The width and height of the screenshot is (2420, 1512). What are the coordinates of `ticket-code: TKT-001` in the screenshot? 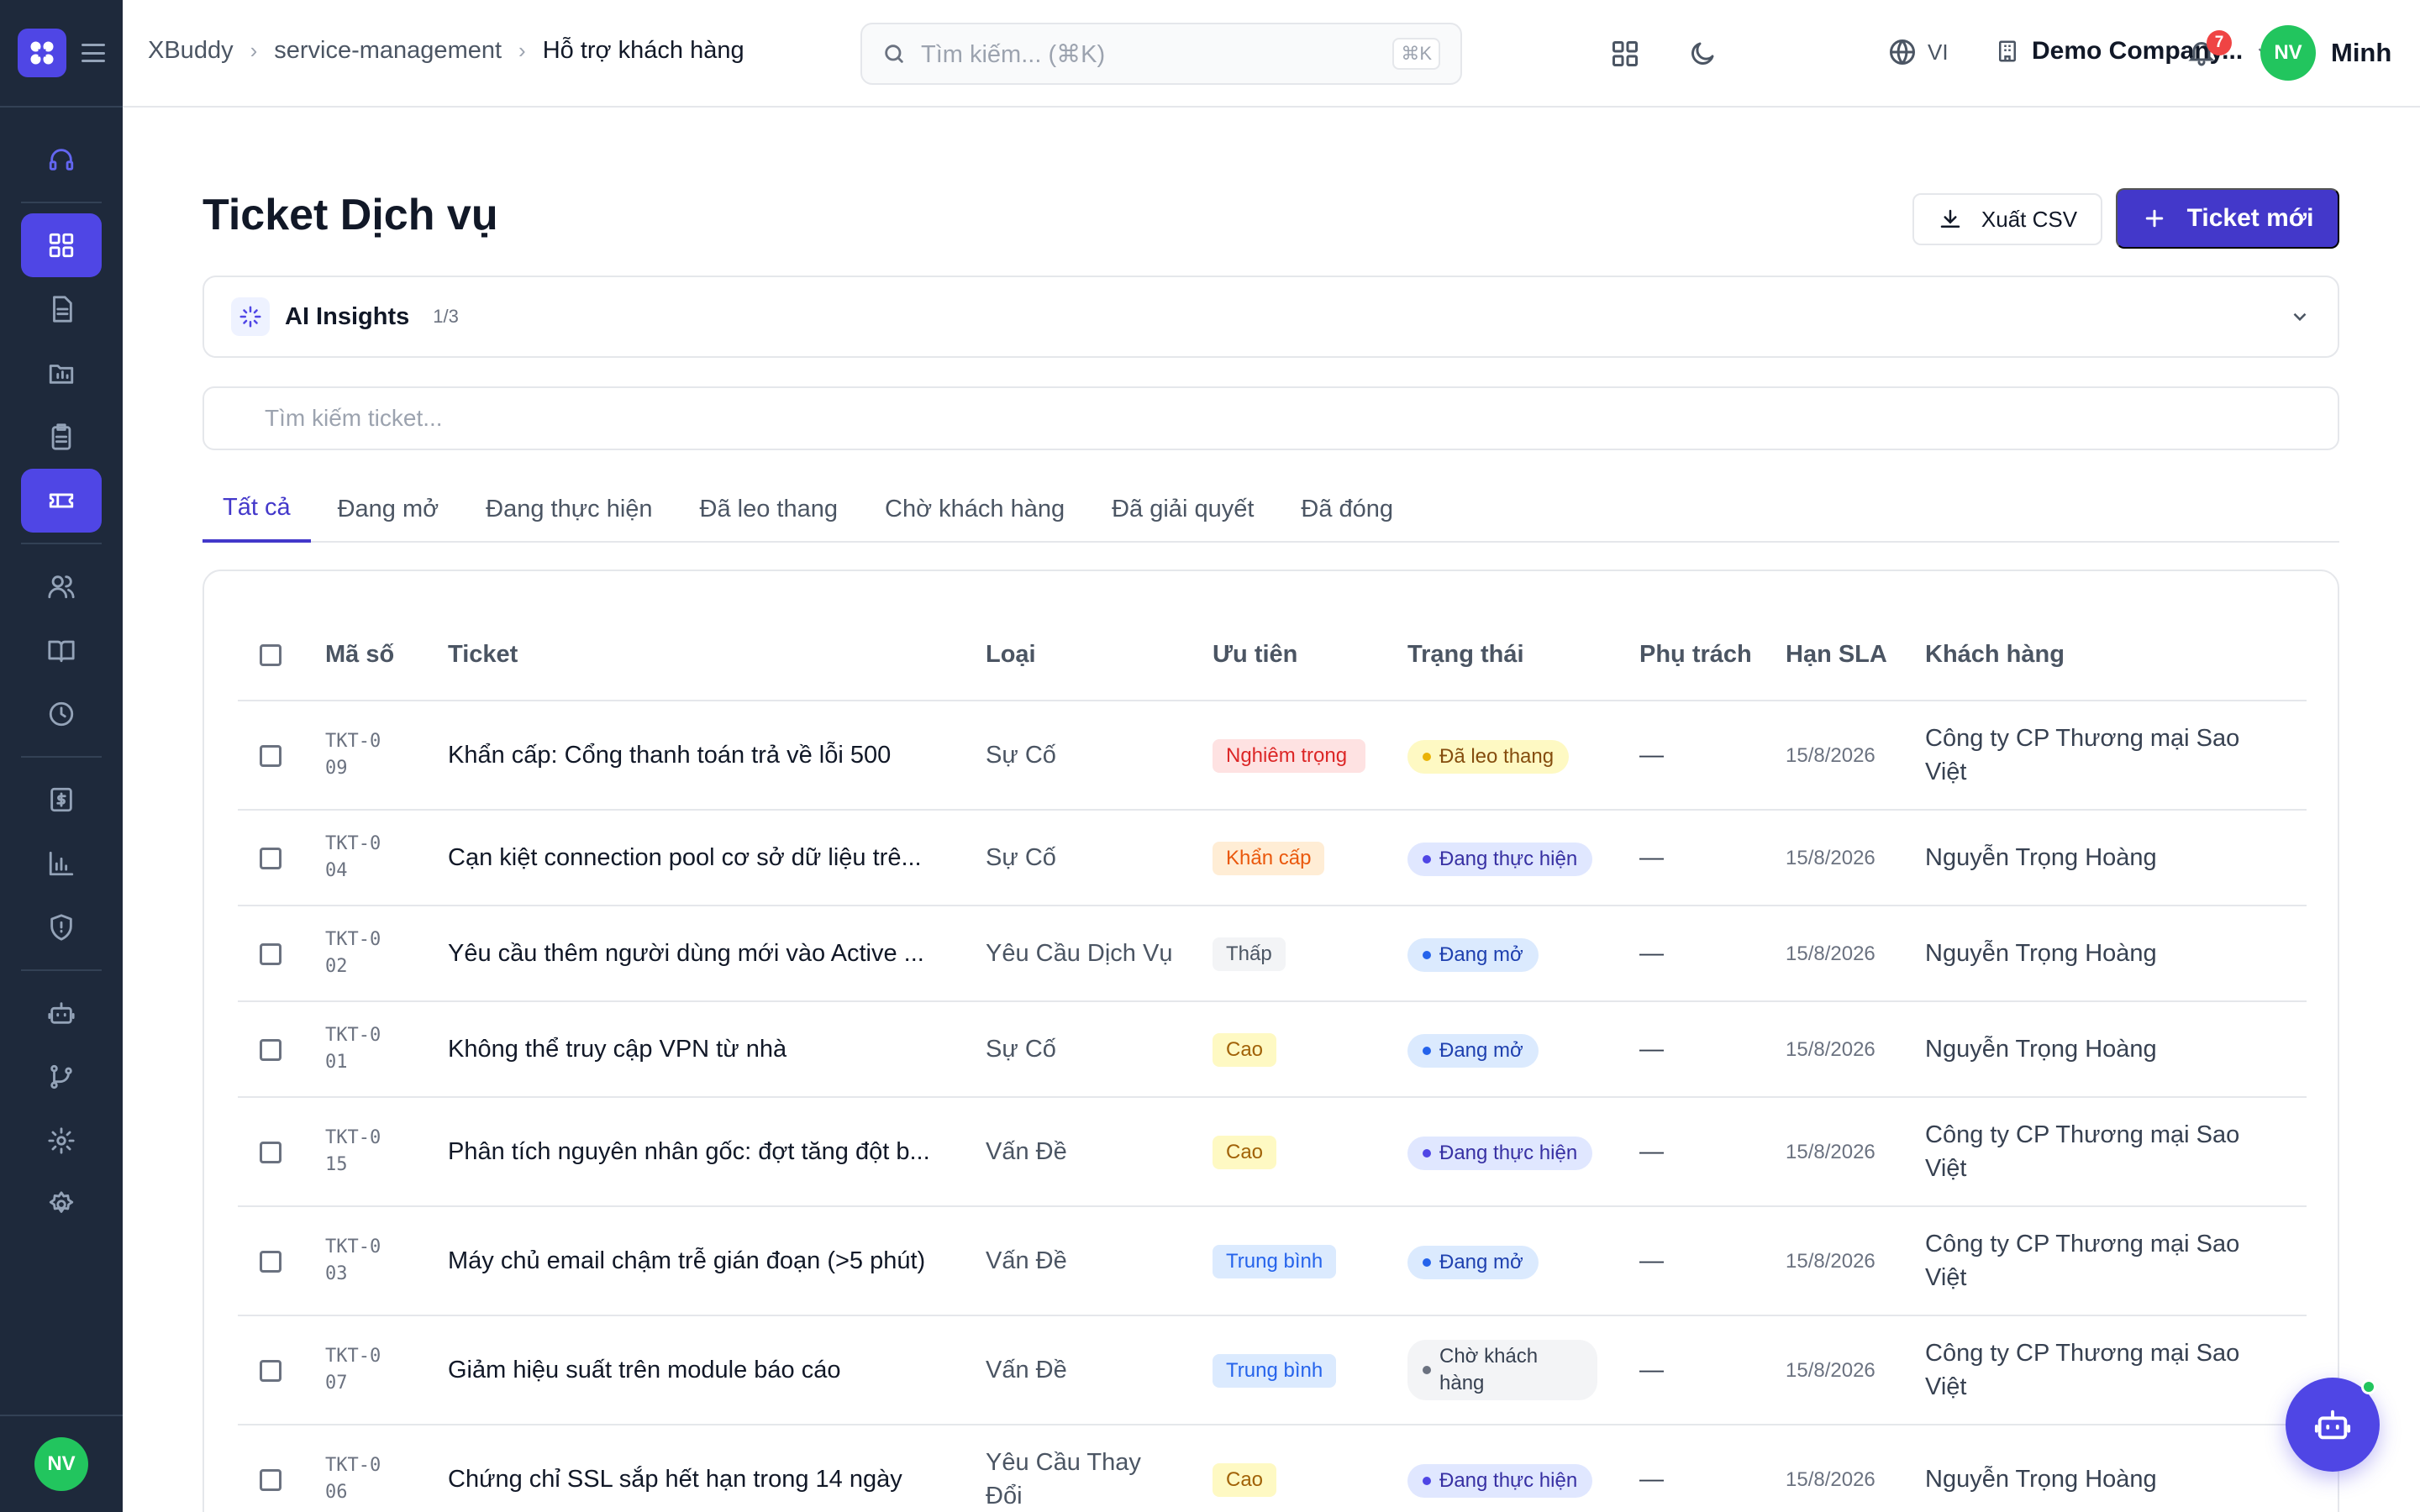 It's located at (354, 1049).